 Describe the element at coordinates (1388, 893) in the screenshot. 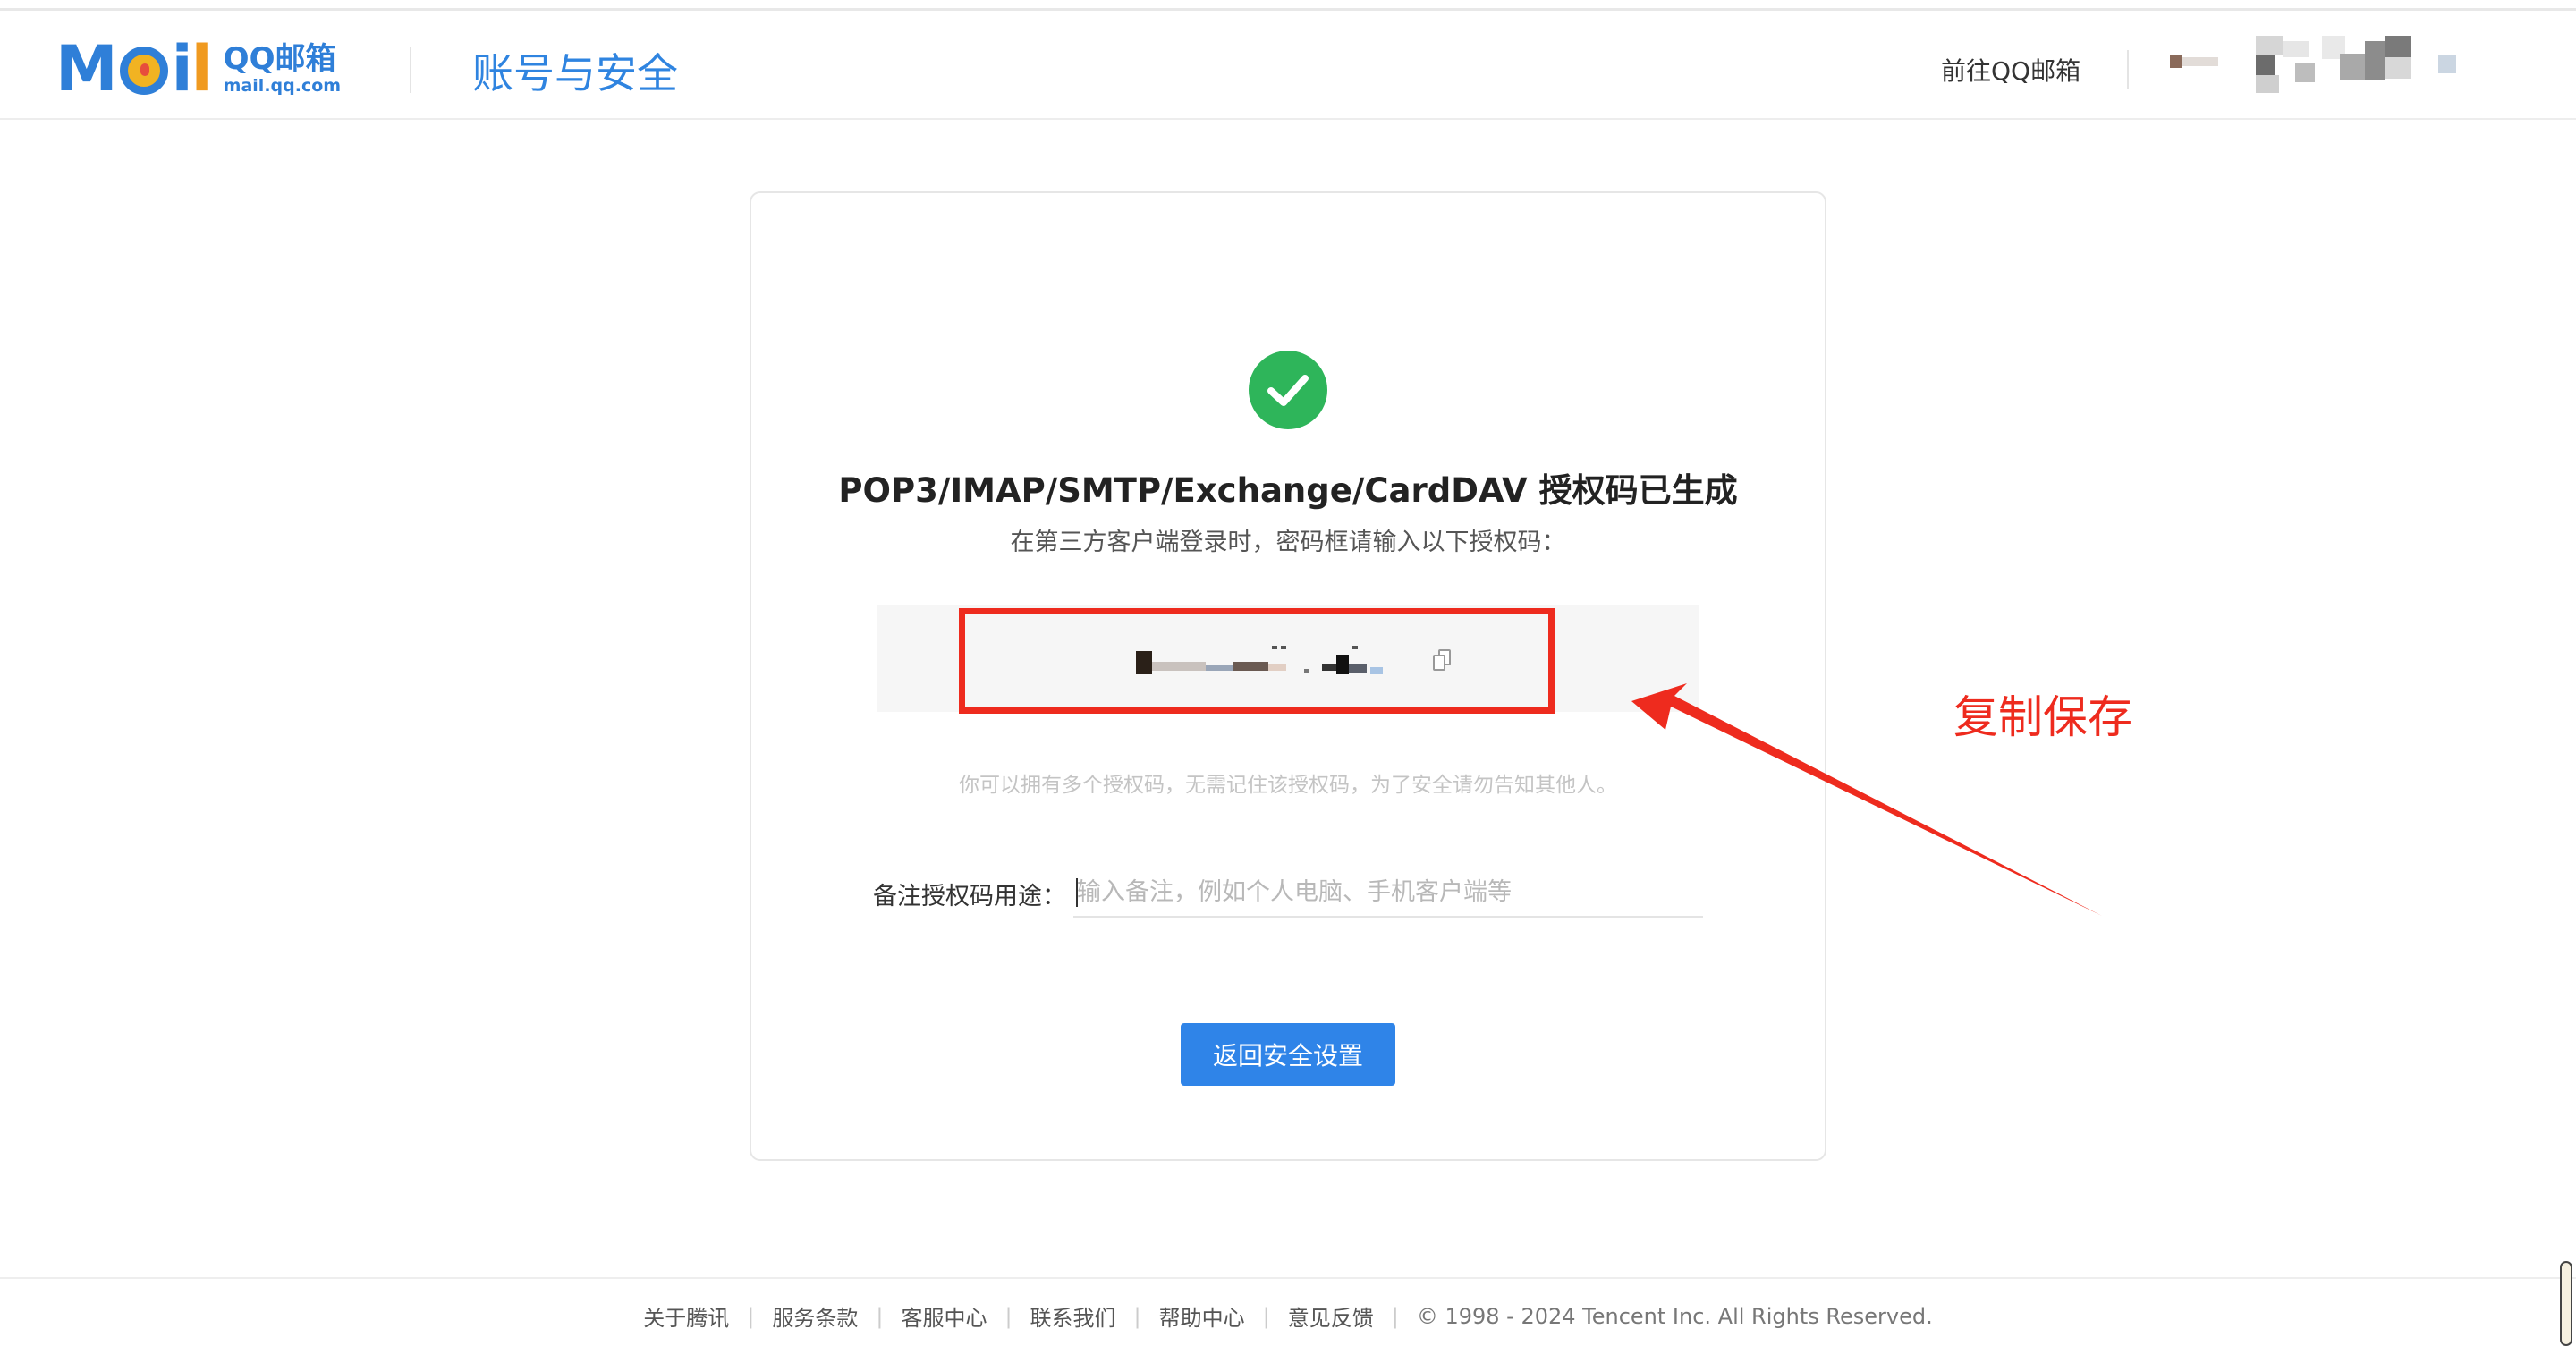

I see `note-input` at that location.